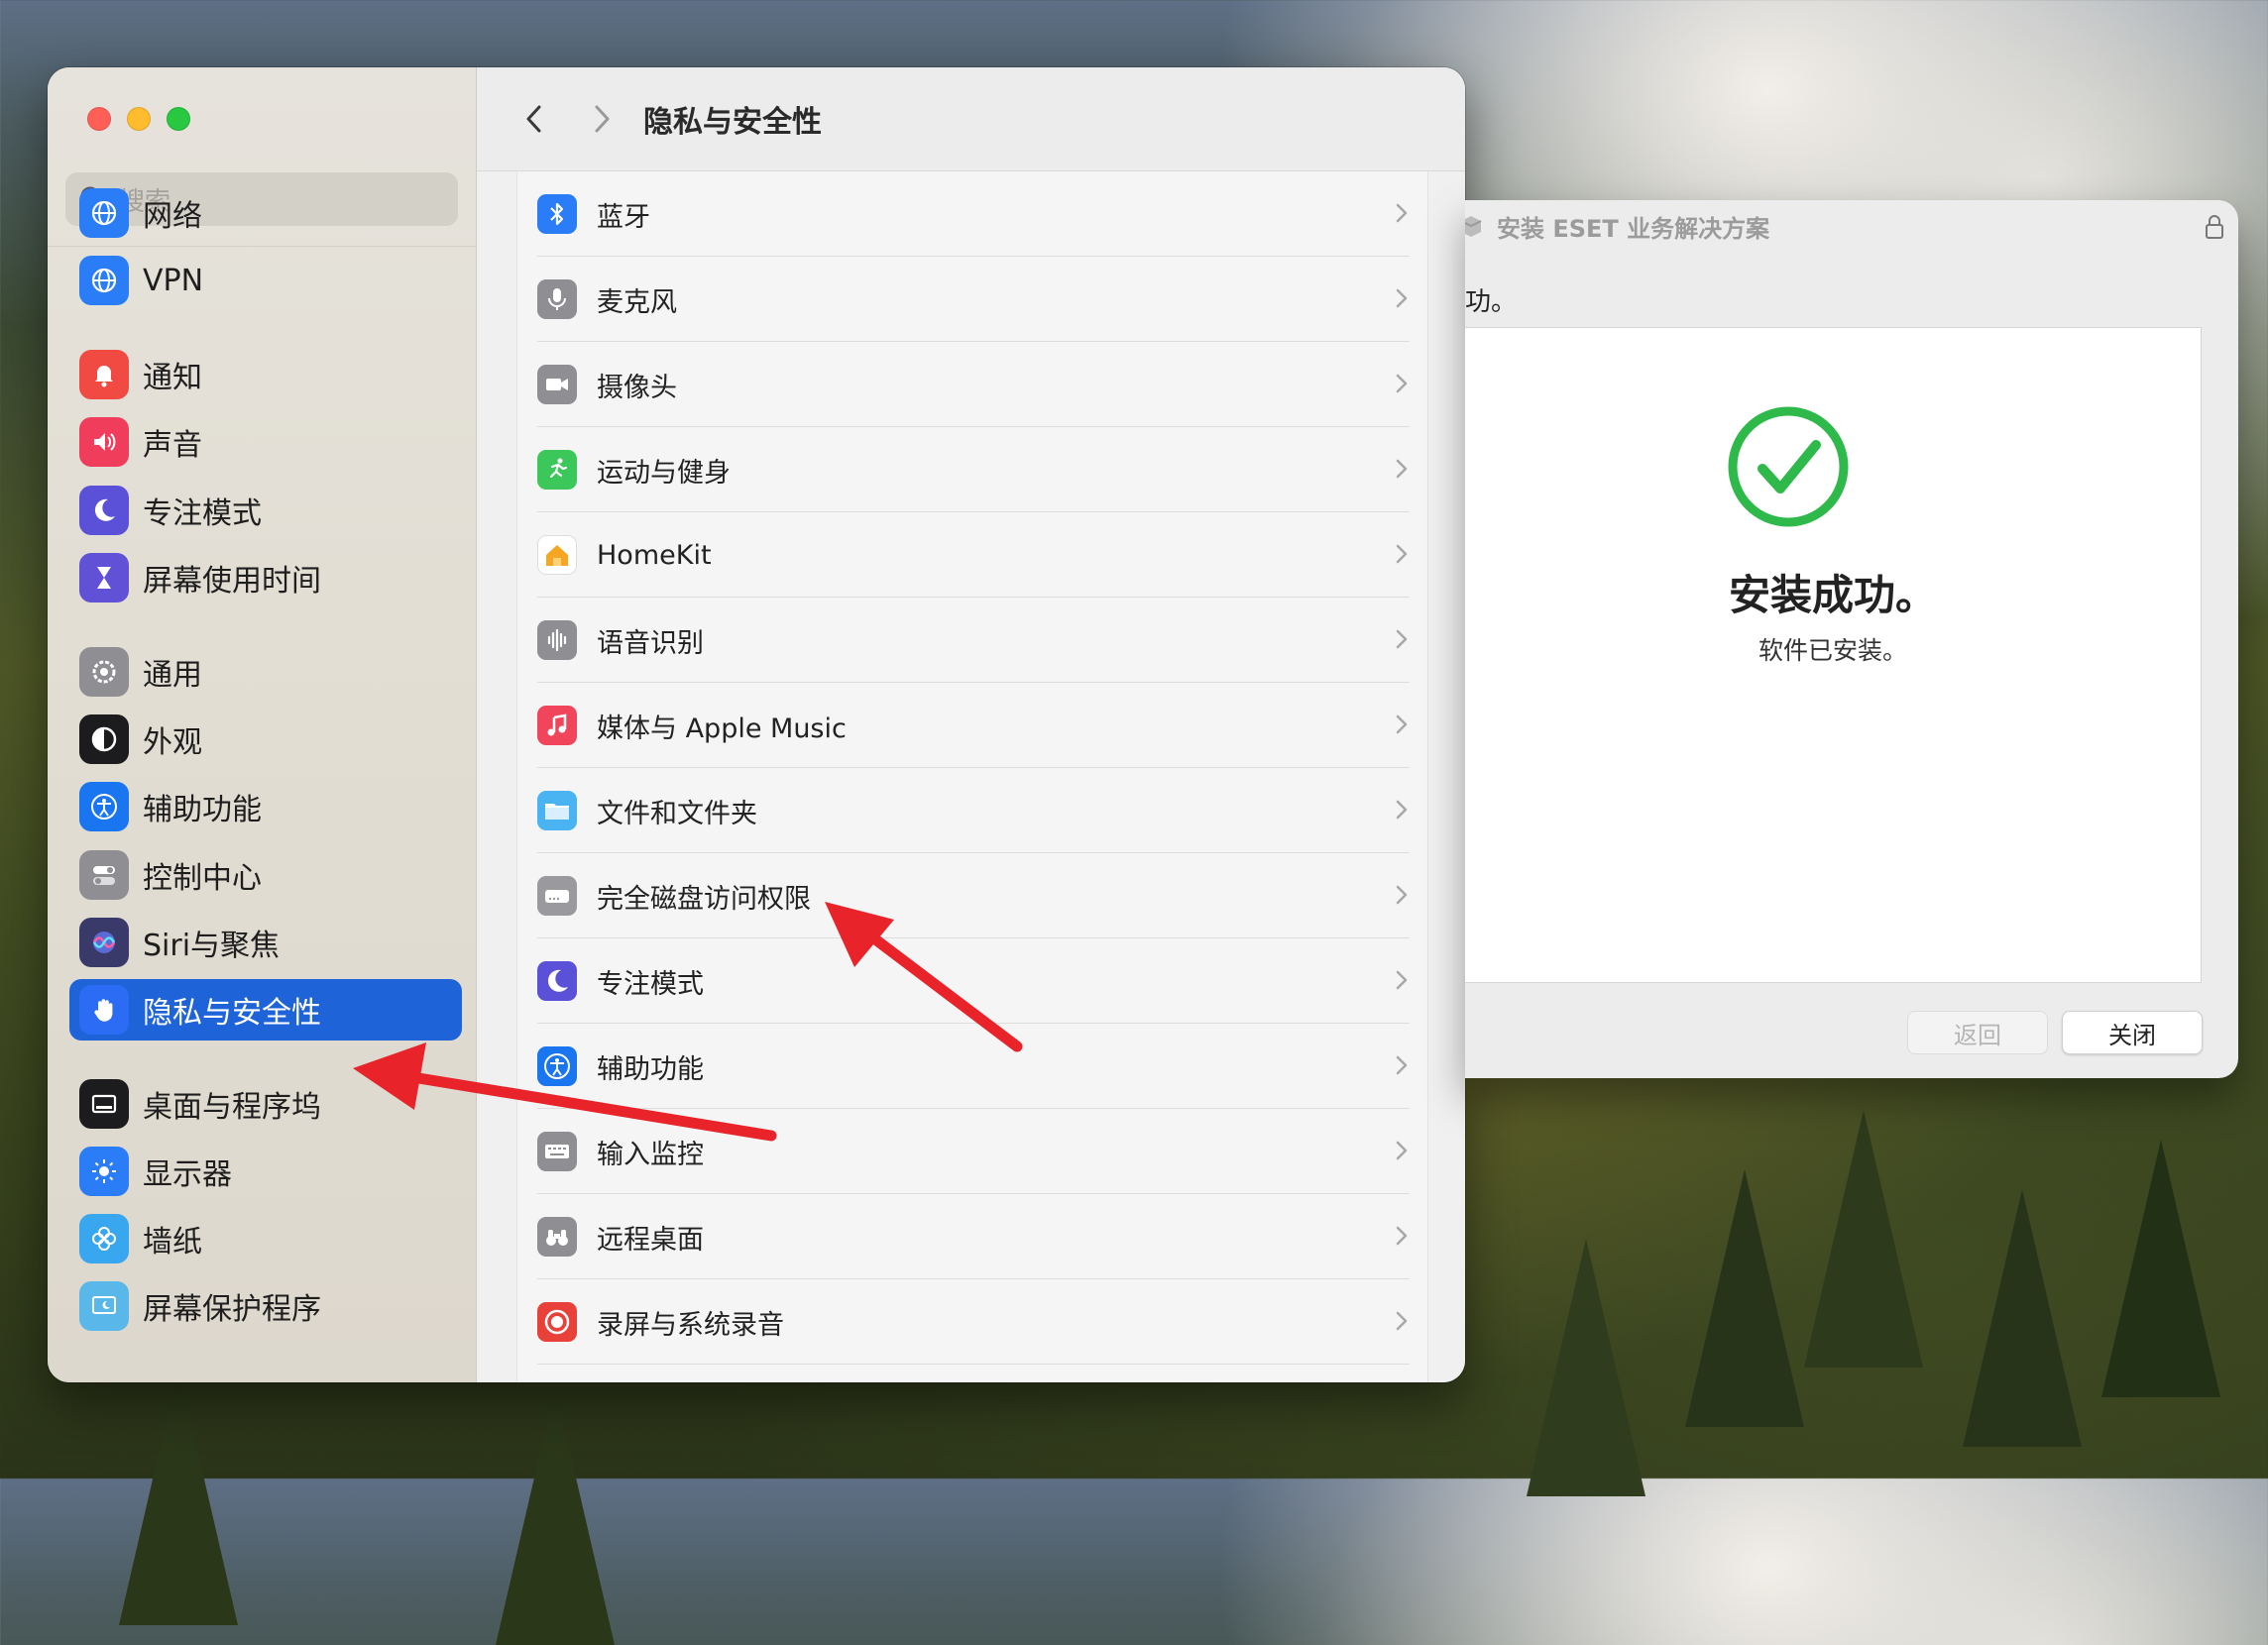  What do you see at coordinates (265, 1010) in the screenshot?
I see `sidebar-item-hand: 隐私与安全性` at bounding box center [265, 1010].